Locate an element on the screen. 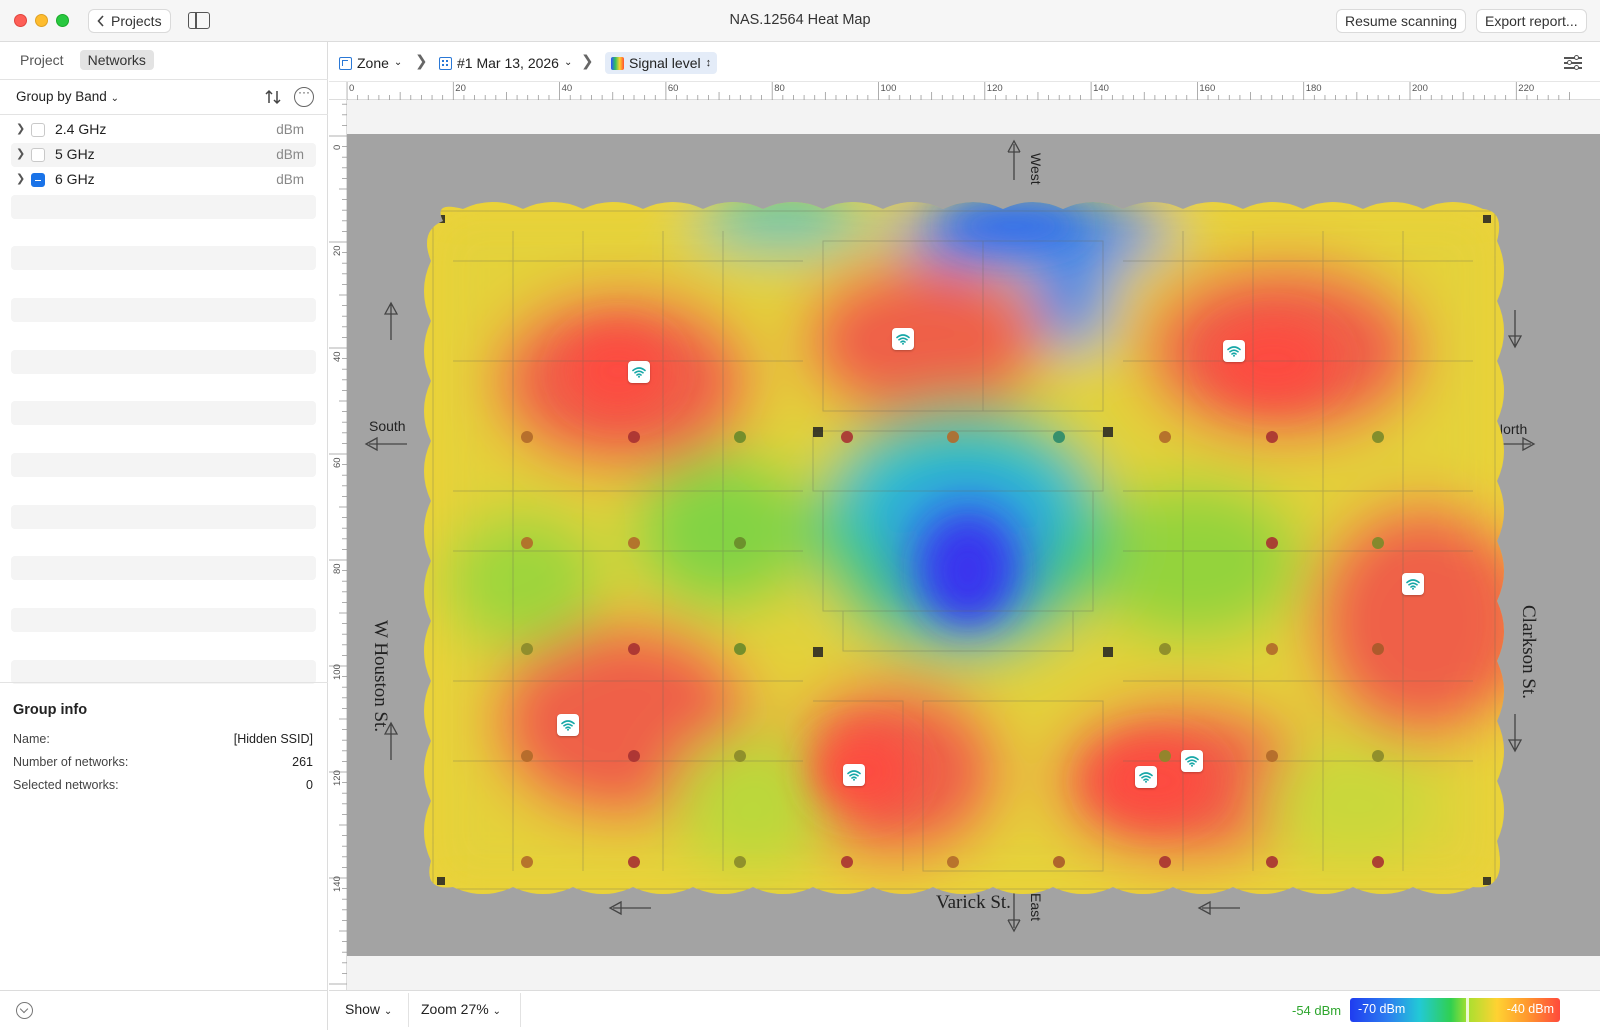  band-row-2-4ghz: ❯ 2.4 GHz dBm is located at coordinates (163, 130).